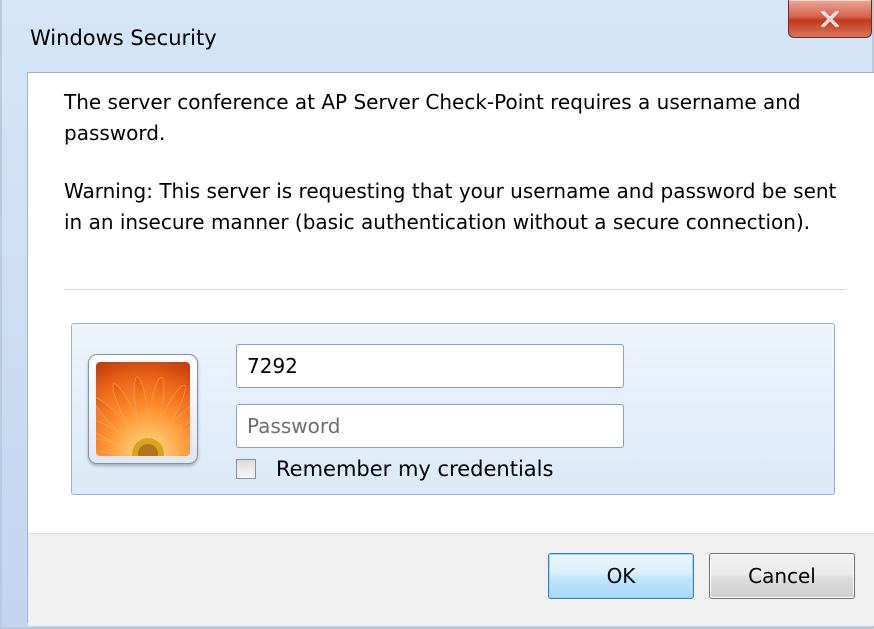 The height and width of the screenshot is (629, 874). I want to click on remember-credentials: Remember my credentials, so click(394, 469).